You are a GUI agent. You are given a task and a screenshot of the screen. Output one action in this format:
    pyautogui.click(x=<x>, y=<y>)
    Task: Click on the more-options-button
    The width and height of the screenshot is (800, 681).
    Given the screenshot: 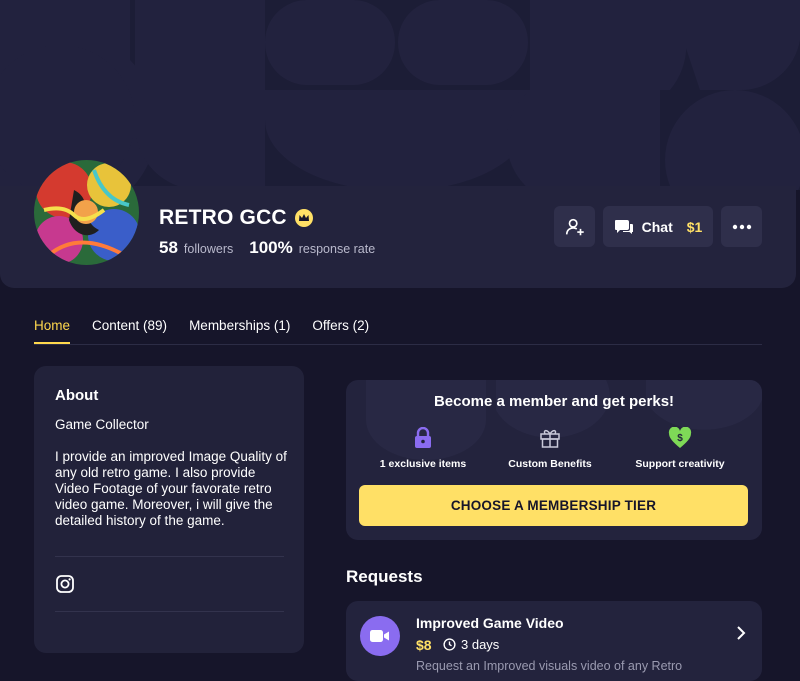 What is the action you would take?
    pyautogui.click(x=741, y=226)
    